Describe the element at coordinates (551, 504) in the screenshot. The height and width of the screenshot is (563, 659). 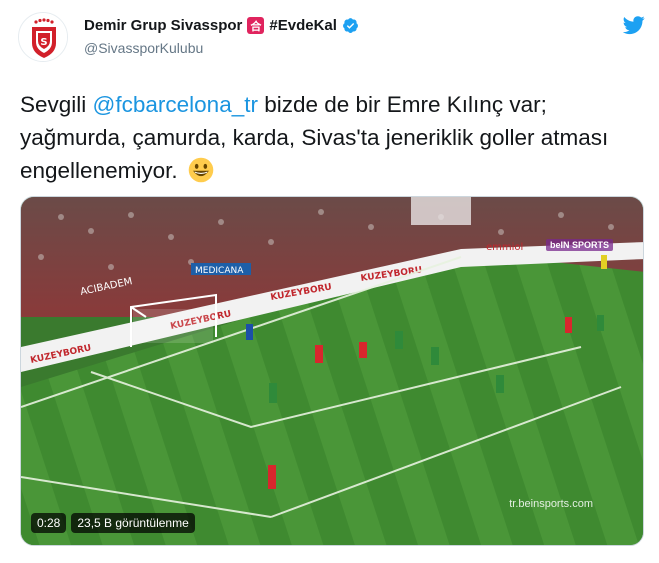
I see `video-watermark: tr.beinsports.com` at that location.